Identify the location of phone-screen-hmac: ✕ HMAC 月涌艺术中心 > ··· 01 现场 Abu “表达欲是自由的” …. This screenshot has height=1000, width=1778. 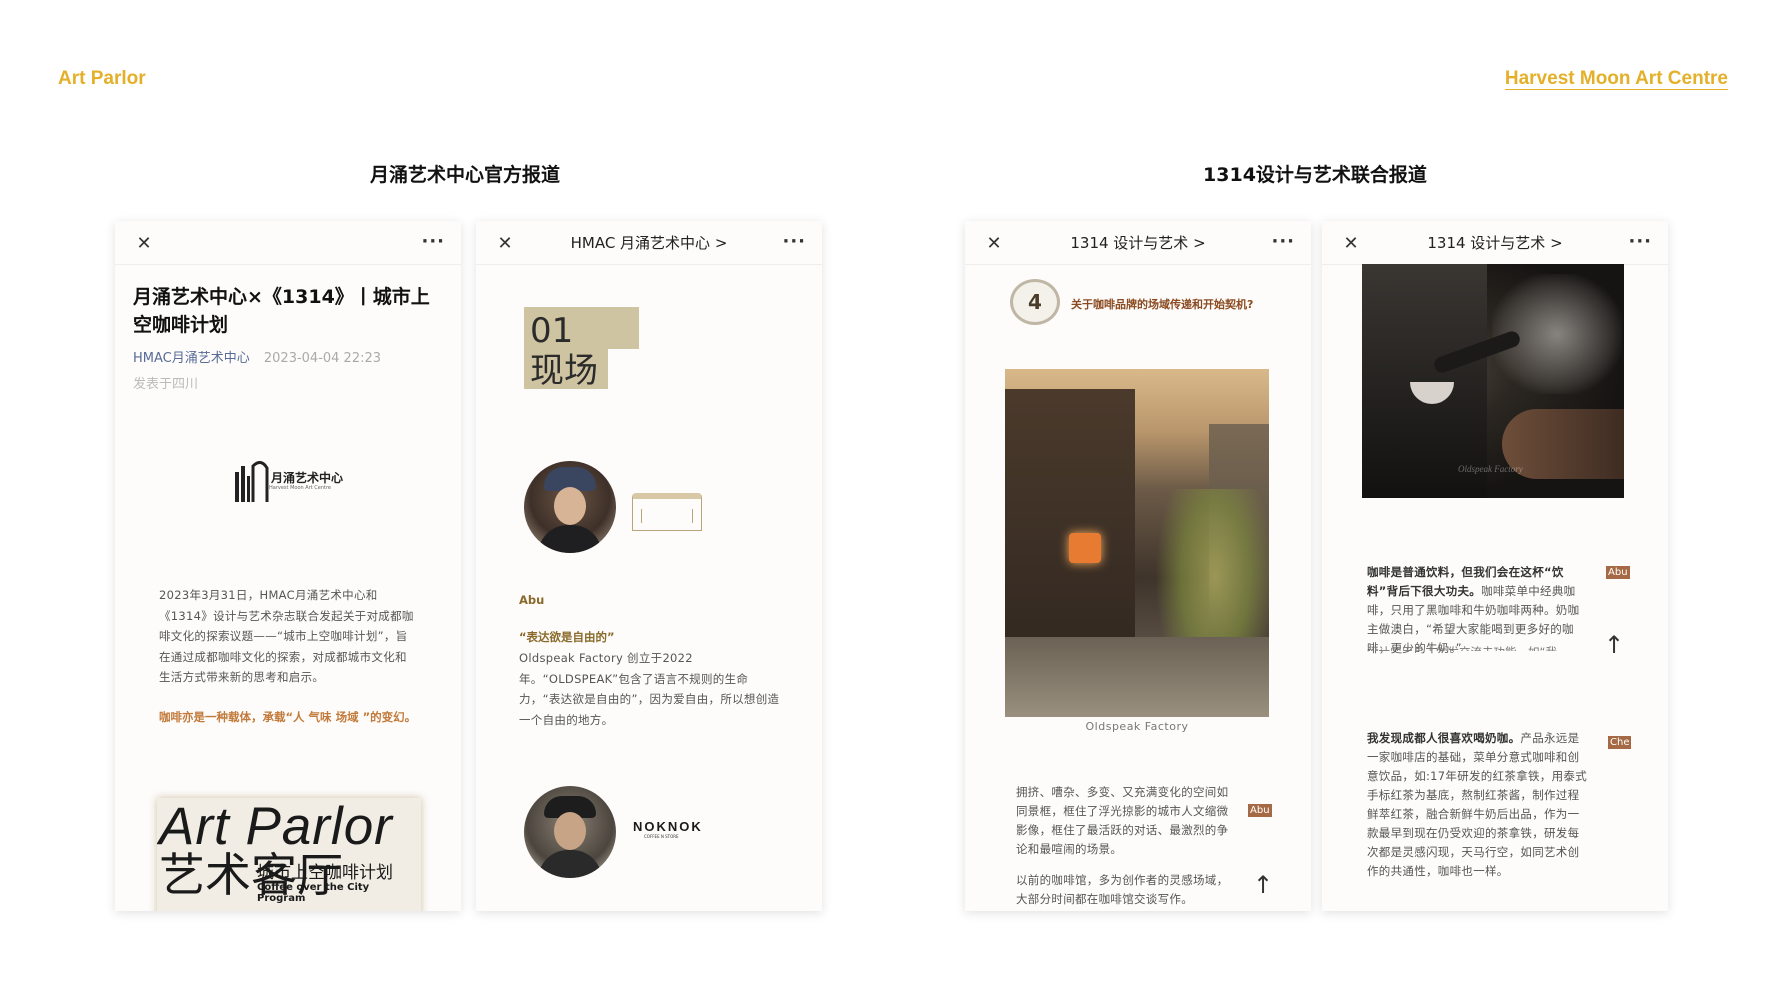
(649, 566).